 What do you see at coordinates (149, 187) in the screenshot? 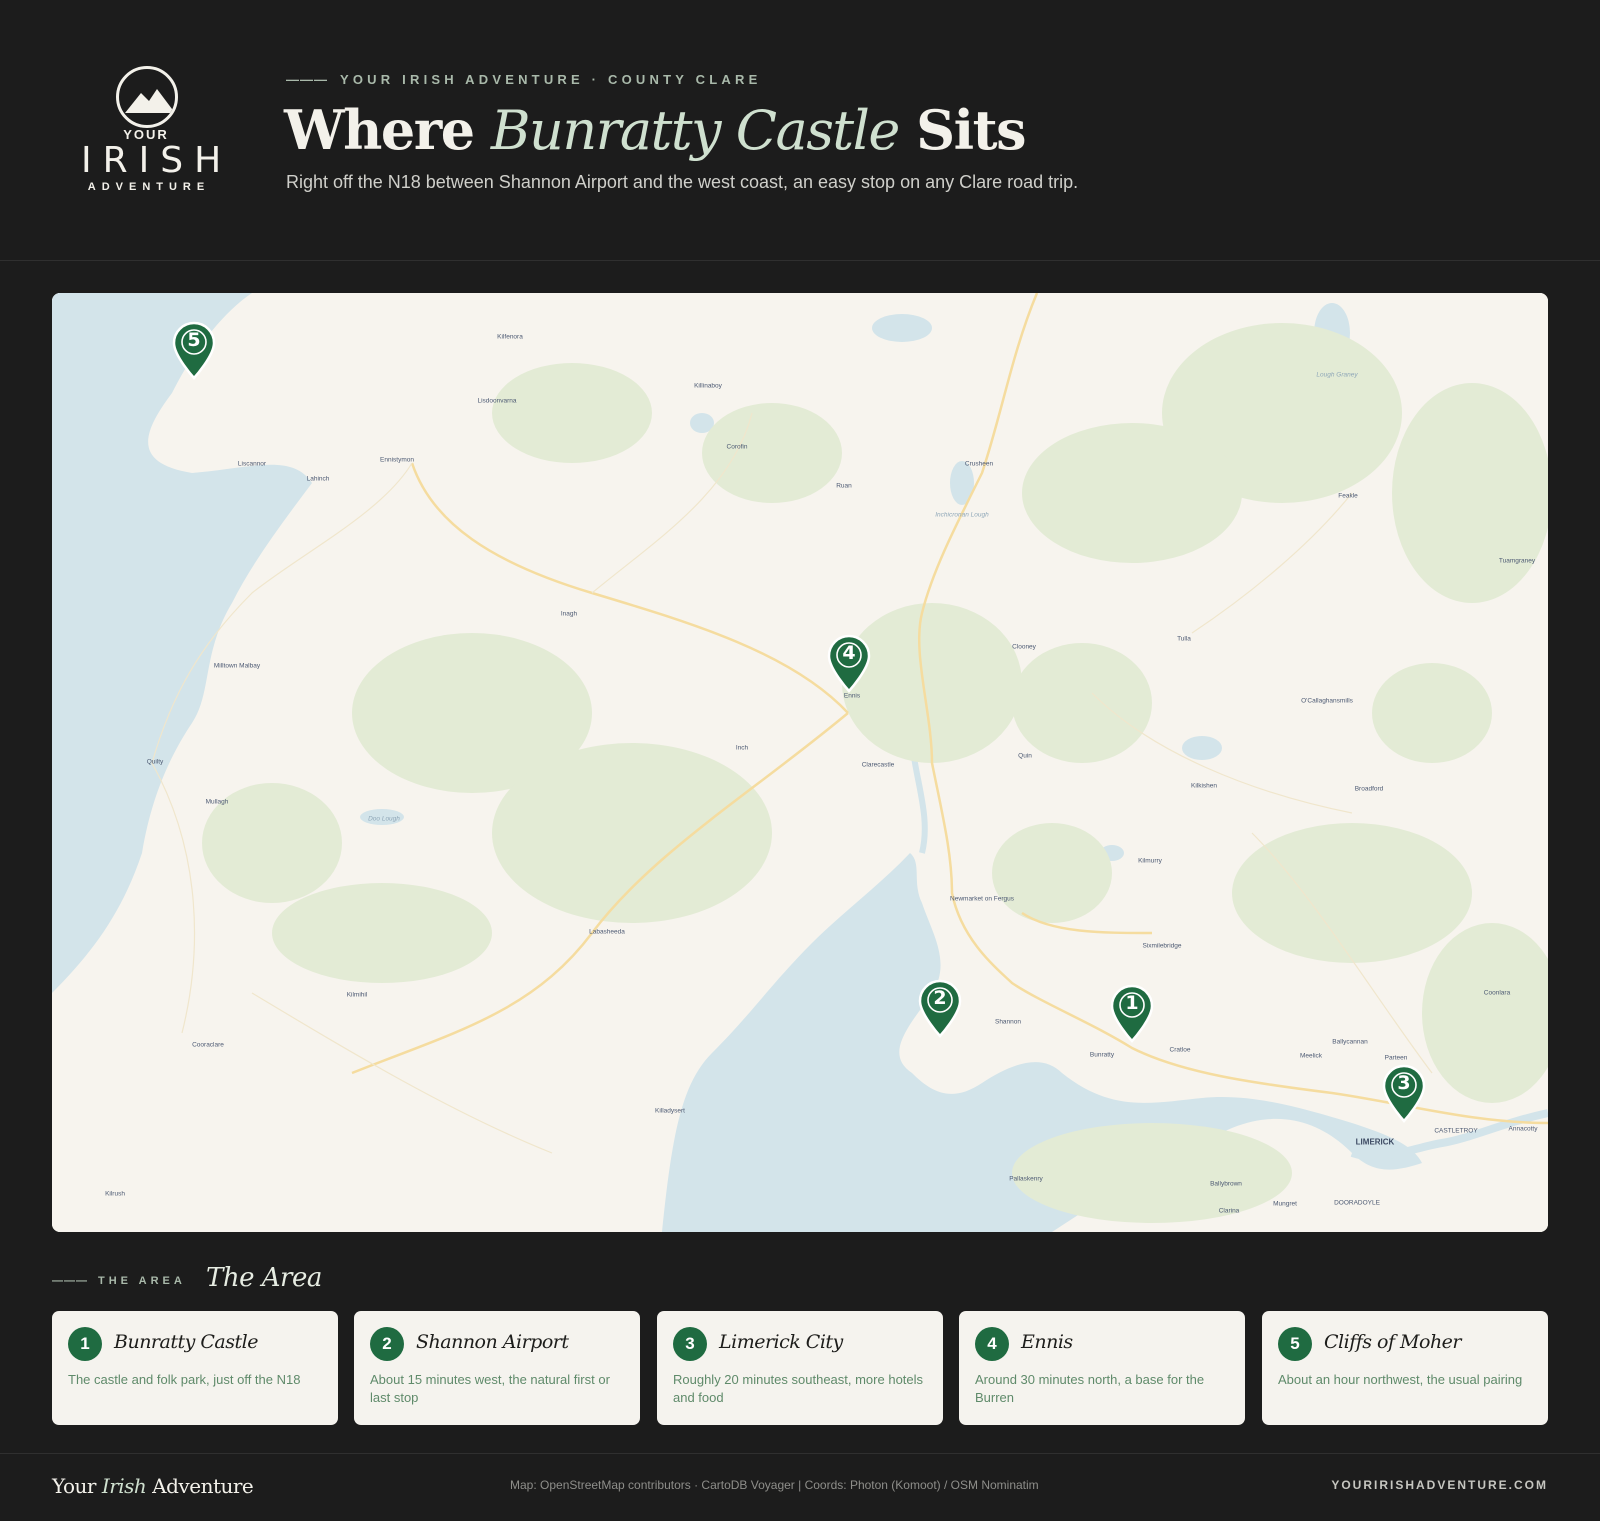
I see `logo-text-bottom: ADVENTURE` at bounding box center [149, 187].